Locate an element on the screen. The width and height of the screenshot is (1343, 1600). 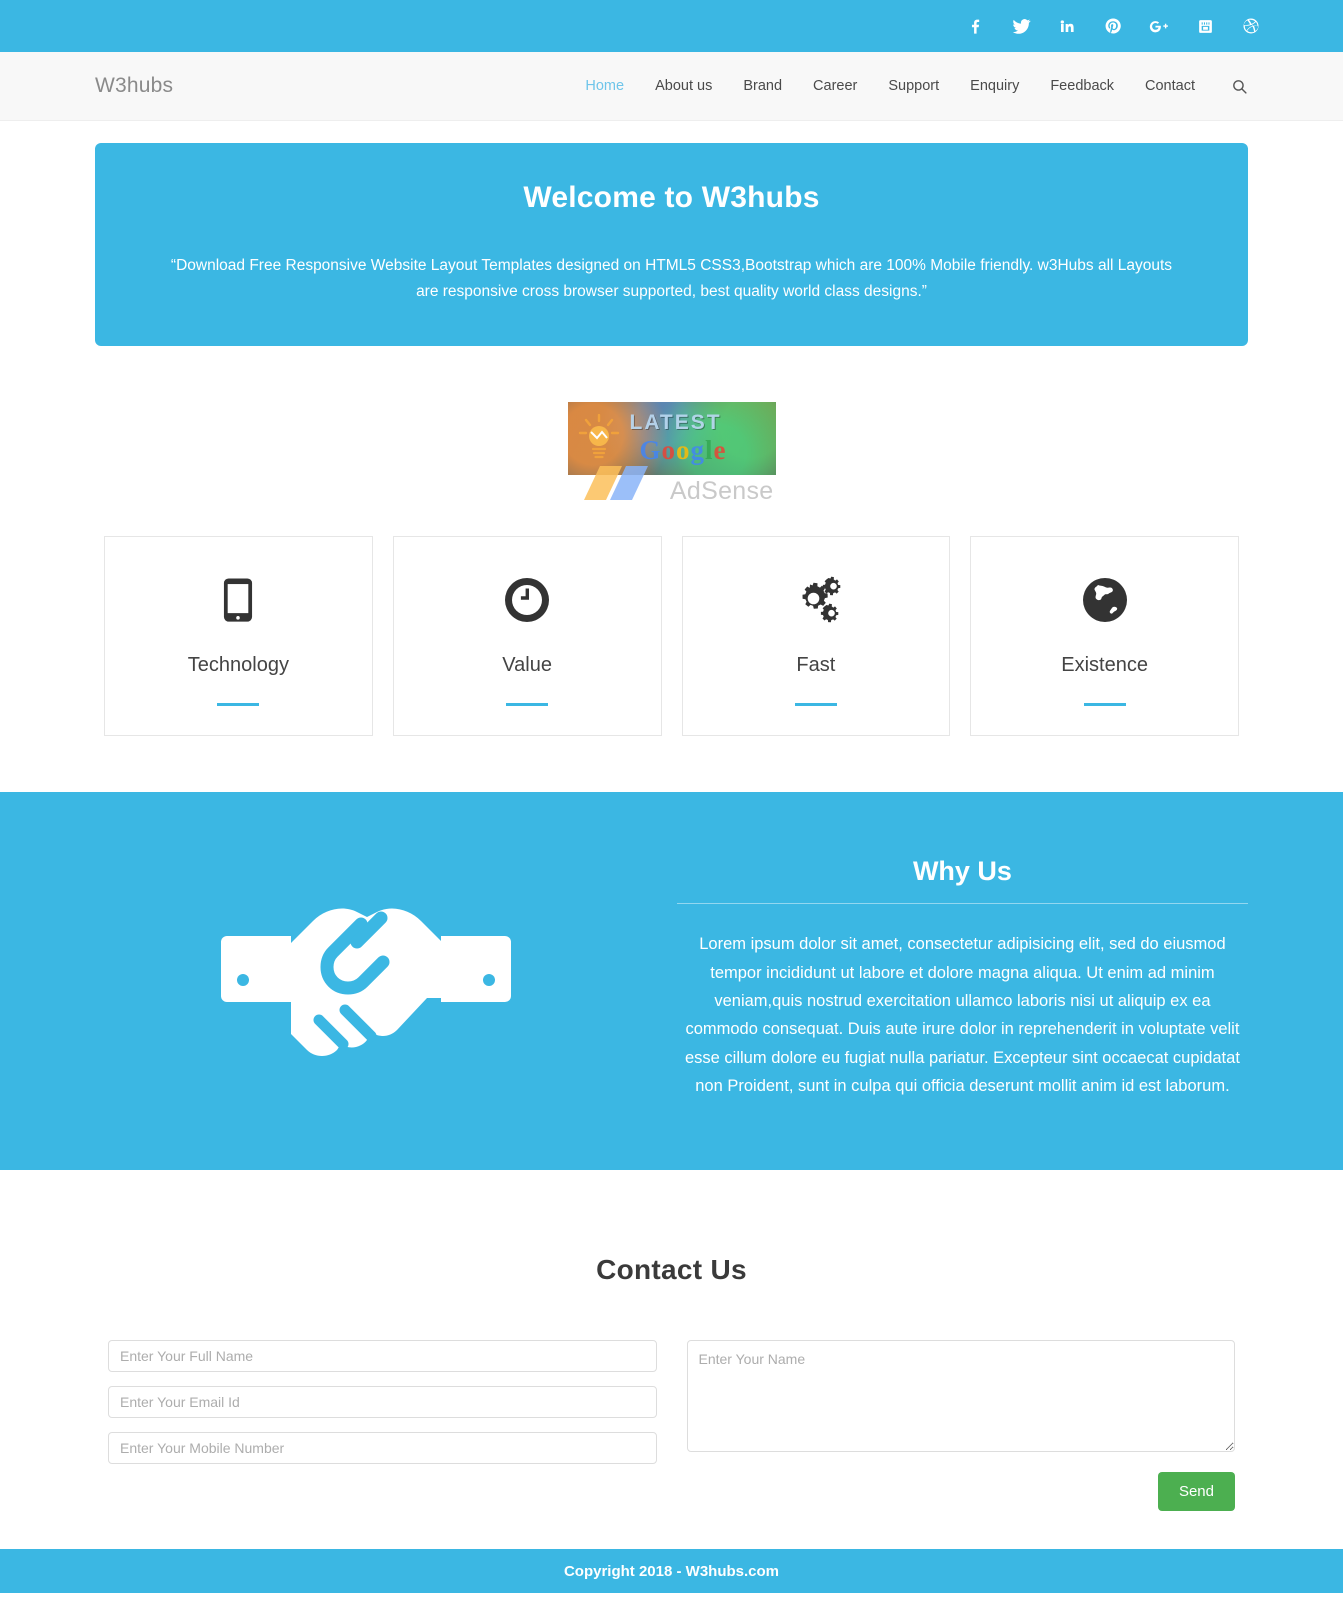
ad-image: LATEST Google is located at coordinates (671, 439).